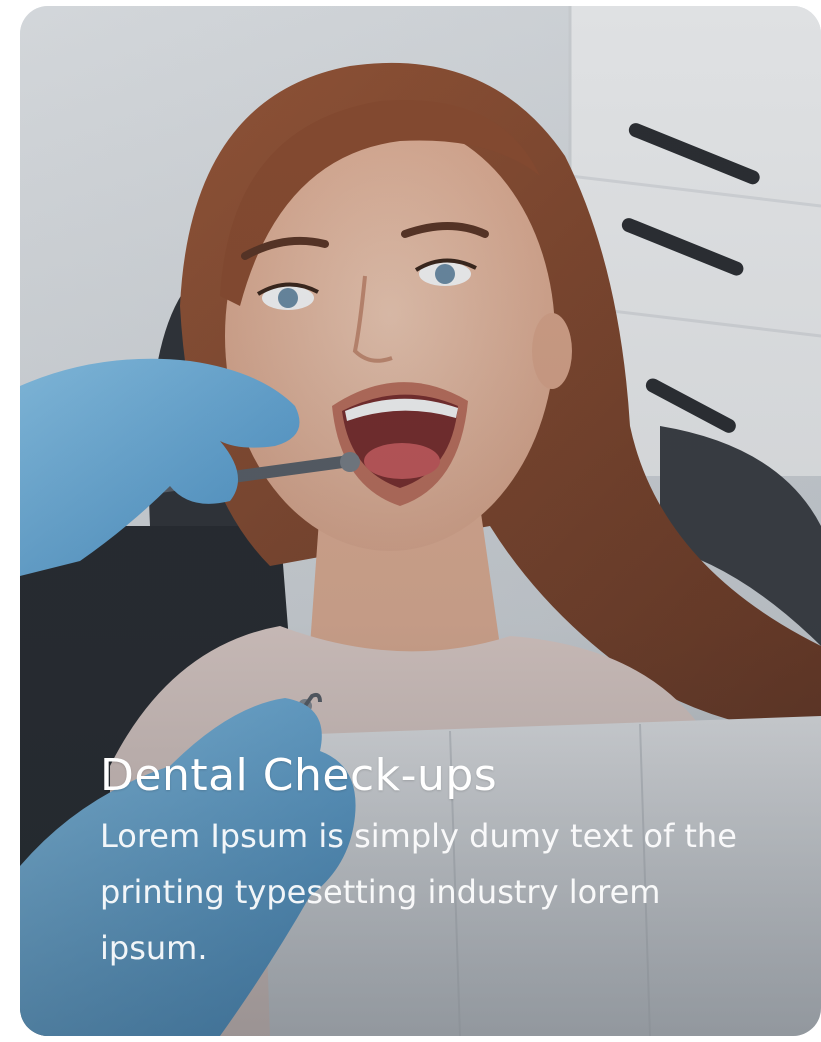  Describe the element at coordinates (430, 776) in the screenshot. I see `card-title: Dental Check-ups` at that location.